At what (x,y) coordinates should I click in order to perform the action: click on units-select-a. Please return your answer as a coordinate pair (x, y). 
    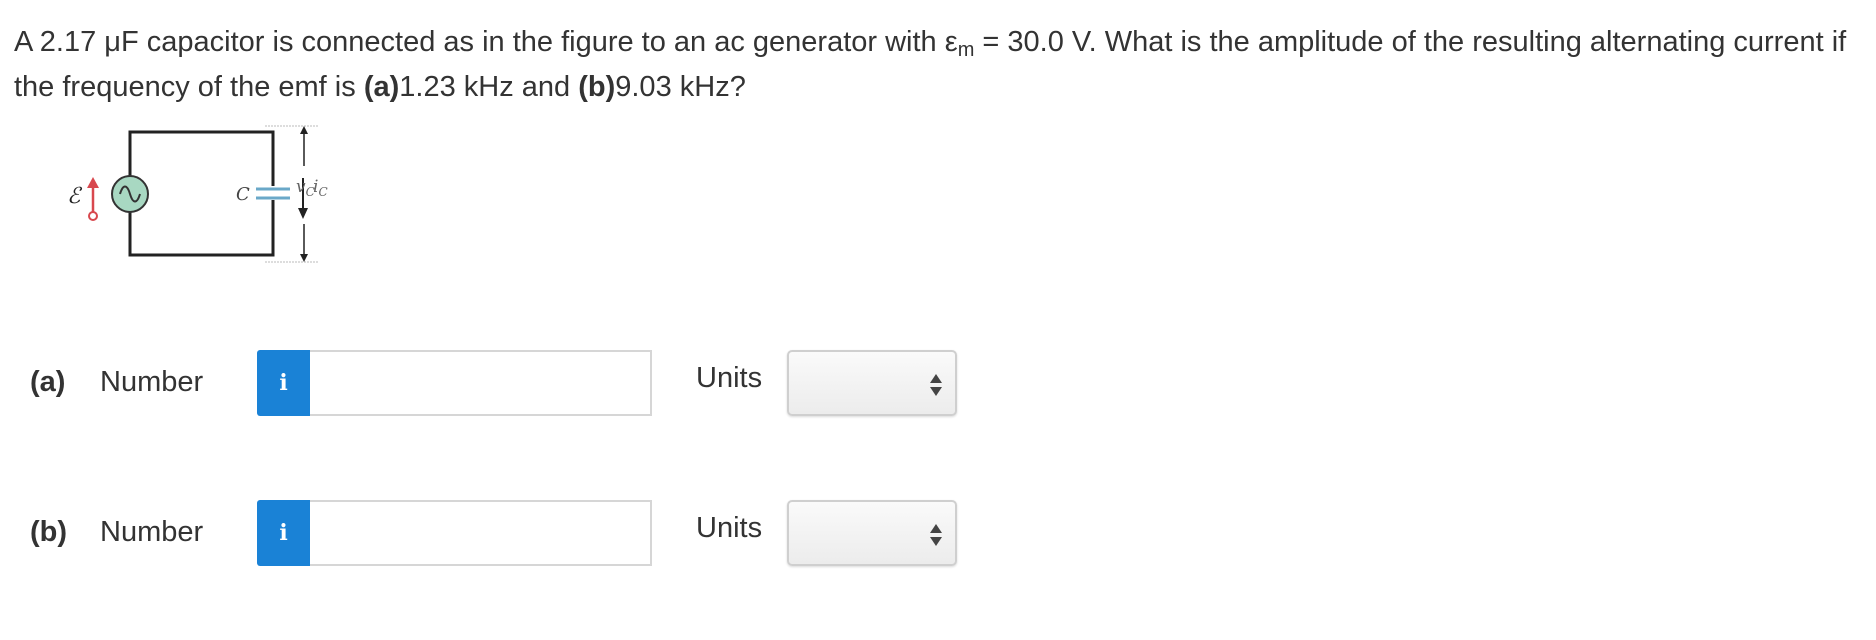
    Looking at the image, I should click on (872, 383).